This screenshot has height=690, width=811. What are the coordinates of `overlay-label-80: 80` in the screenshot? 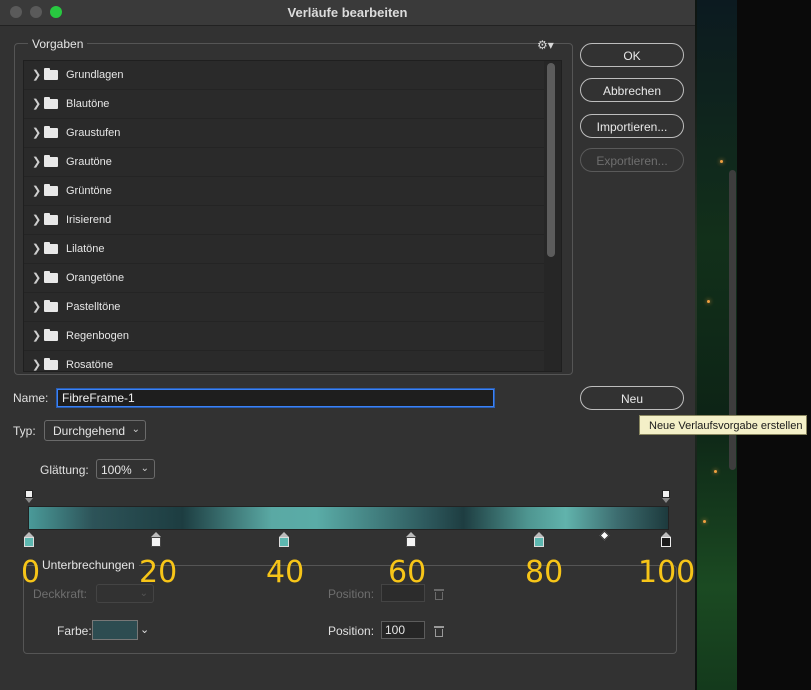 It's located at (544, 572).